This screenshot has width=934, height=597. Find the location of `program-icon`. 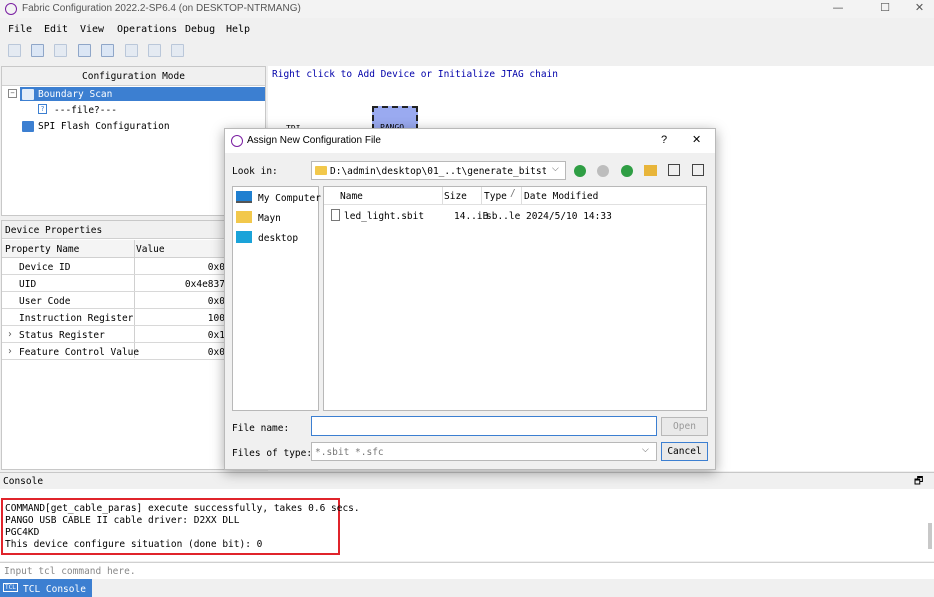

program-icon is located at coordinates (84, 50).